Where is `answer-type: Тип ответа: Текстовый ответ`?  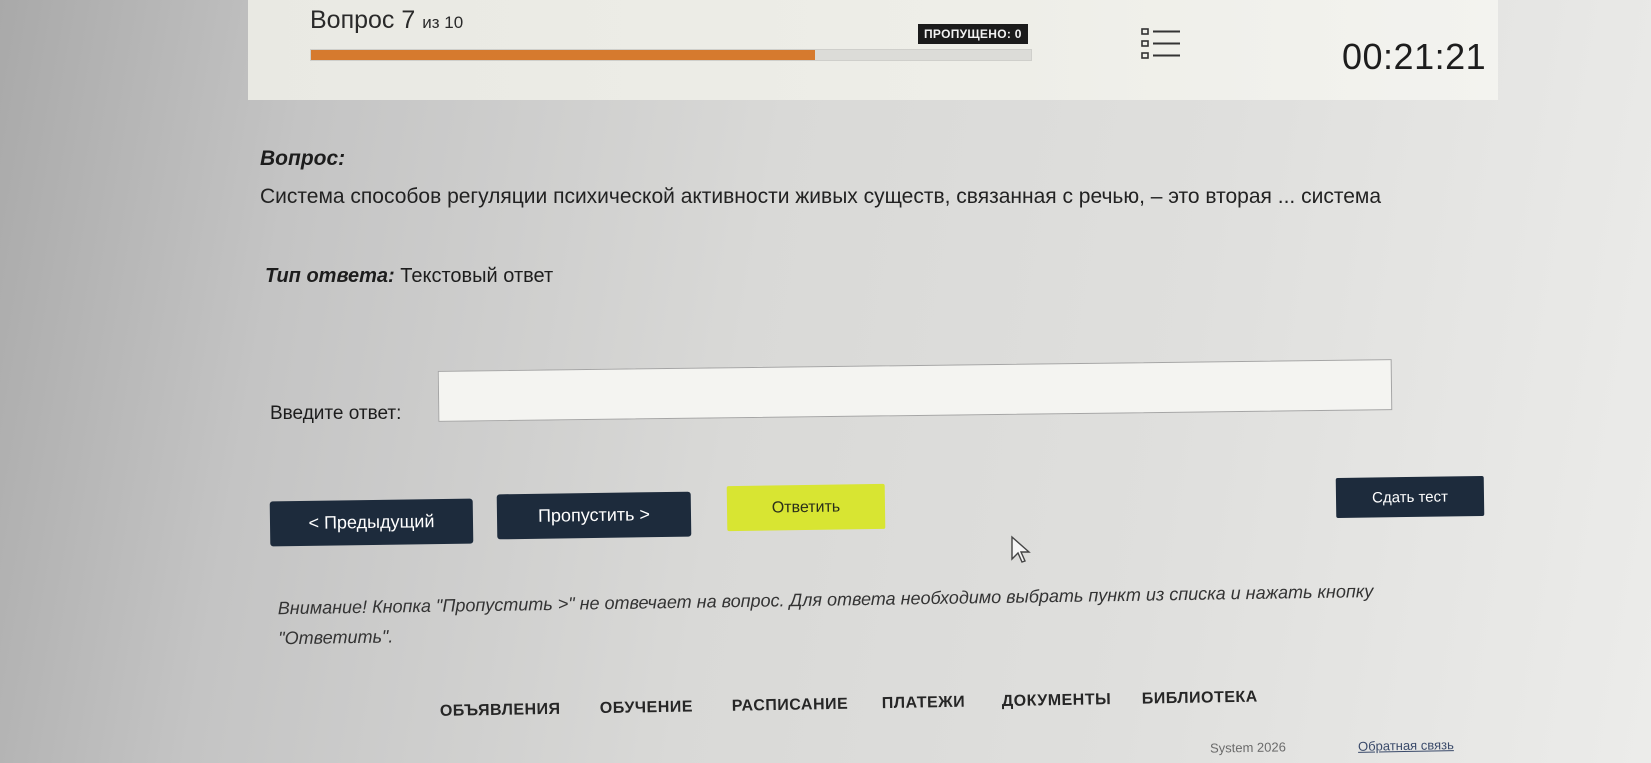
answer-type: Тип ответа: Текстовый ответ is located at coordinates (409, 276).